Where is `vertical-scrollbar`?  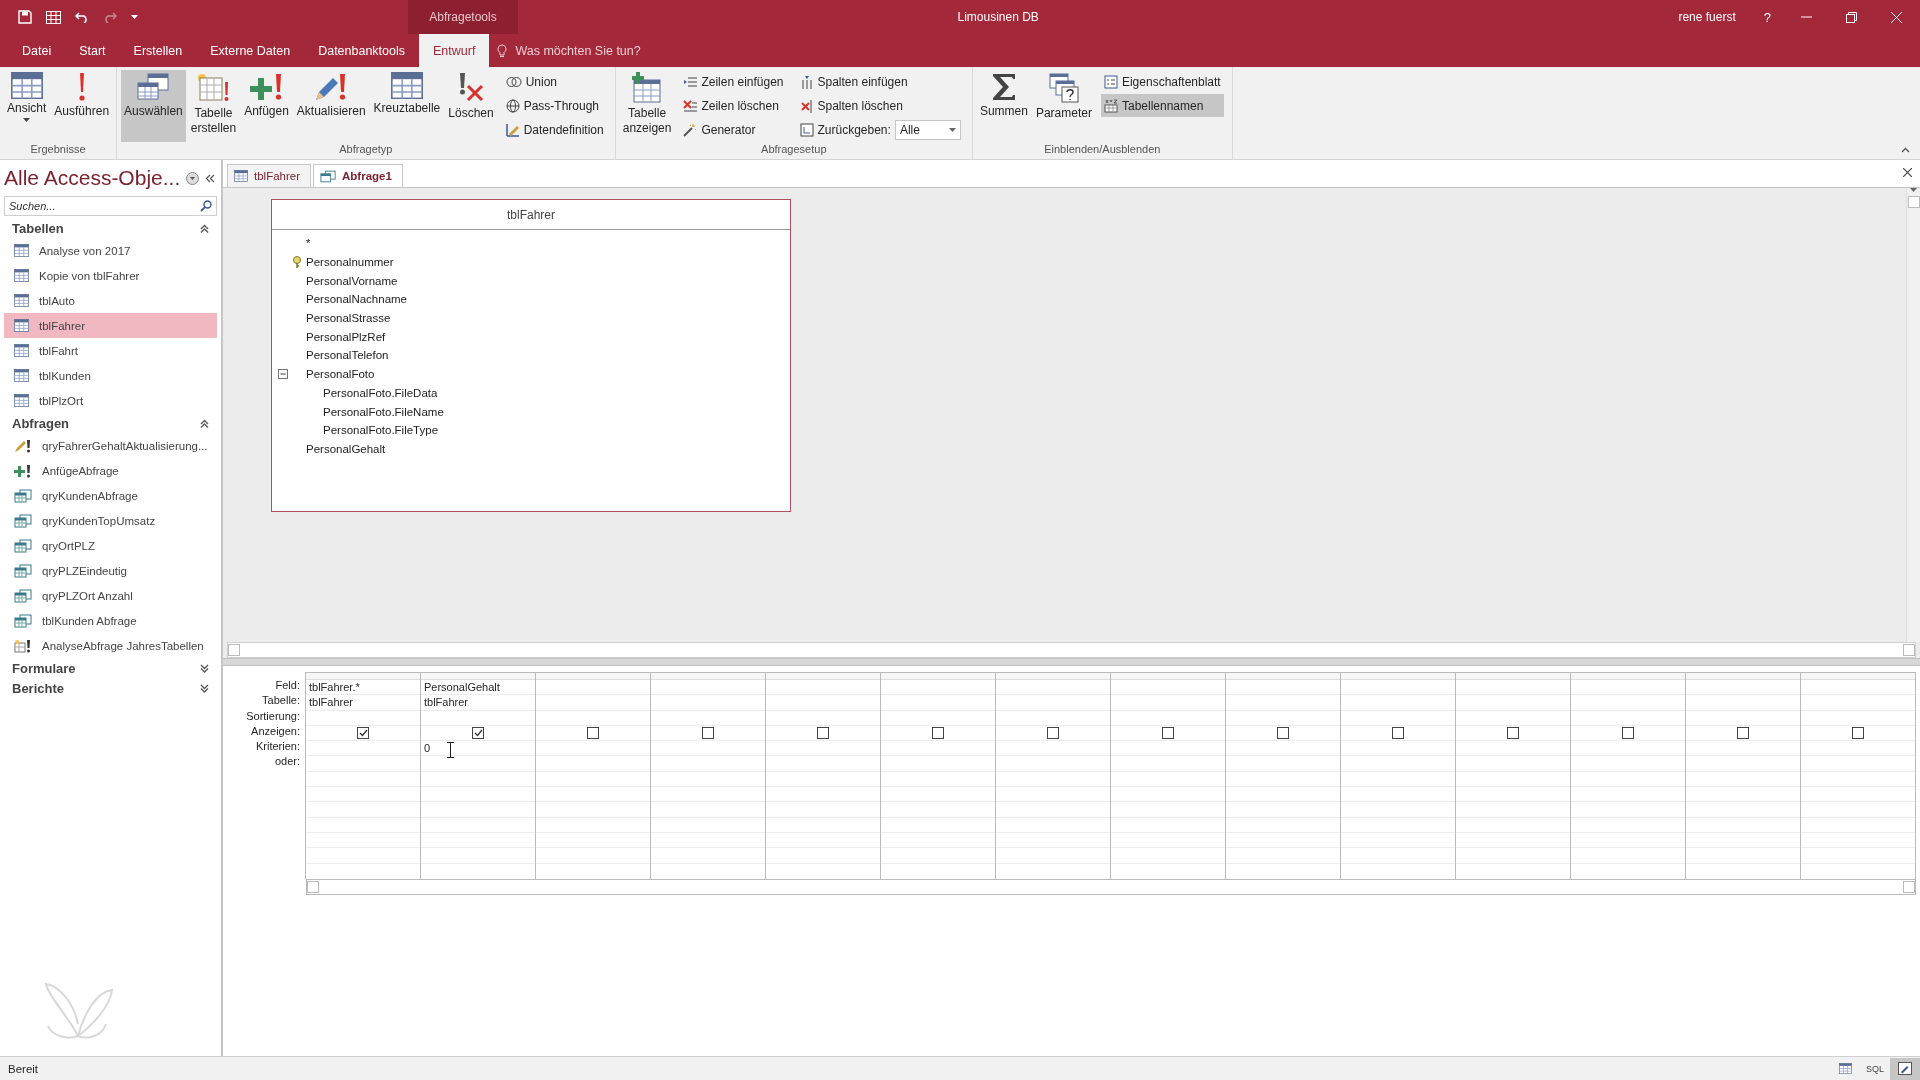 vertical-scrollbar is located at coordinates (1913, 415).